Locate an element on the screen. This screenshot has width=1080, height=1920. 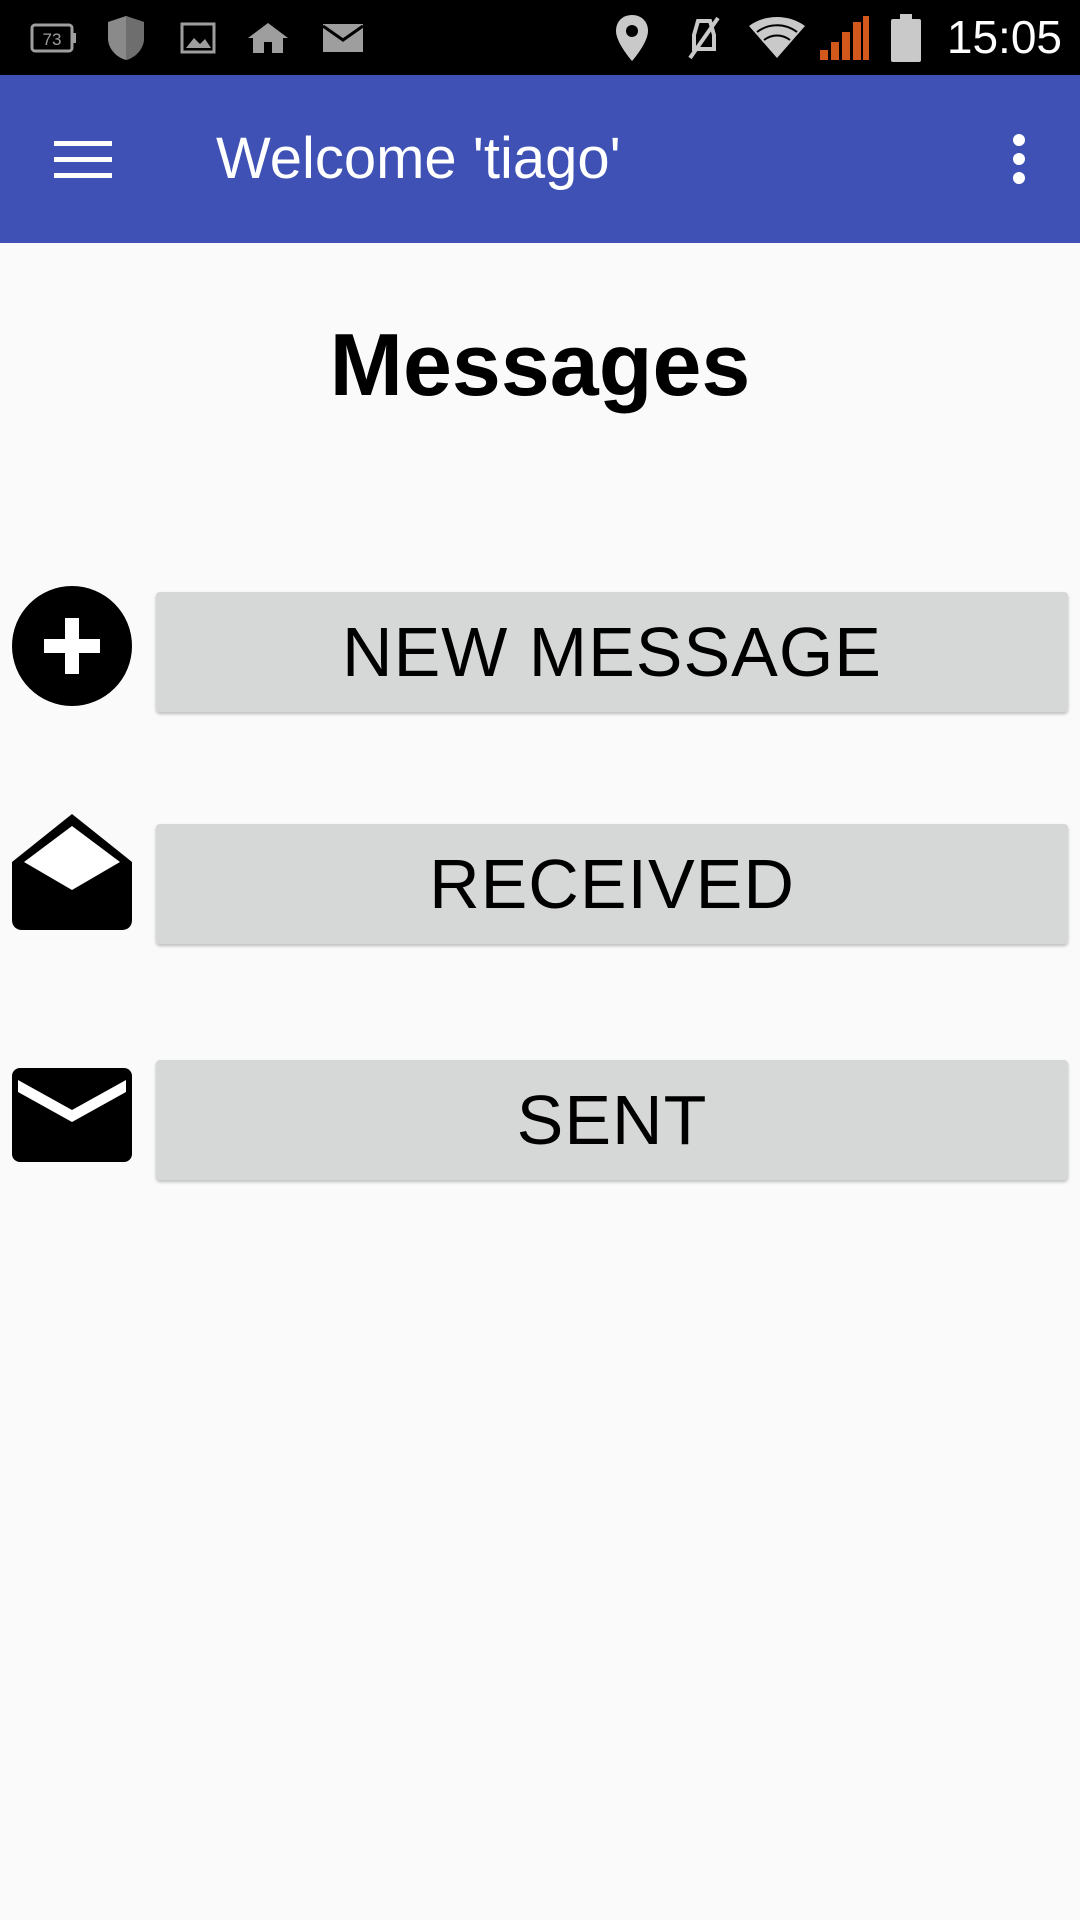
battery-icon is located at coordinates (906, 37).